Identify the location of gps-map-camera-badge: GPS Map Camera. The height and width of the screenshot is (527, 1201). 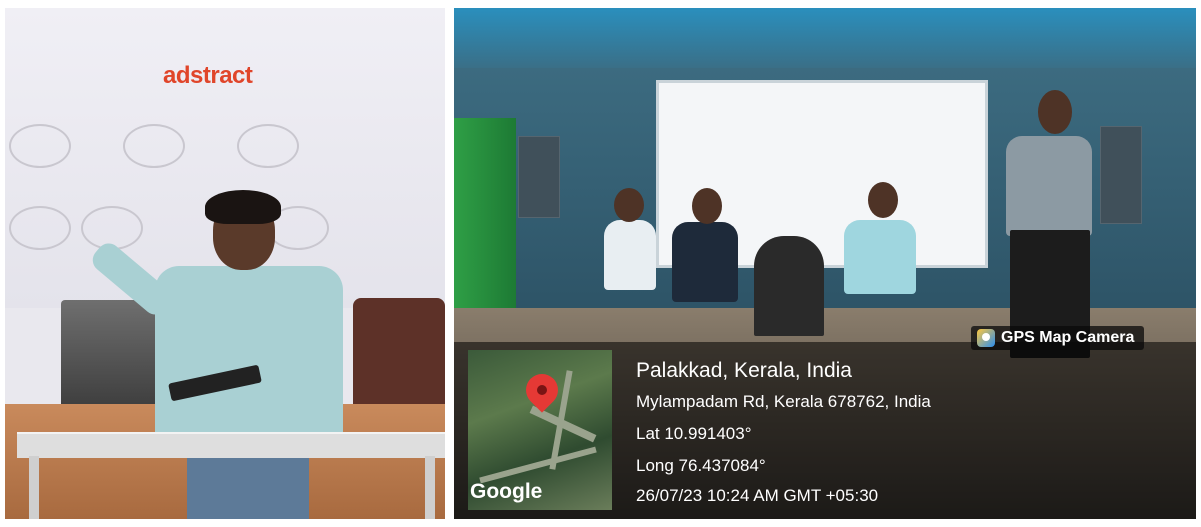
(1058, 338).